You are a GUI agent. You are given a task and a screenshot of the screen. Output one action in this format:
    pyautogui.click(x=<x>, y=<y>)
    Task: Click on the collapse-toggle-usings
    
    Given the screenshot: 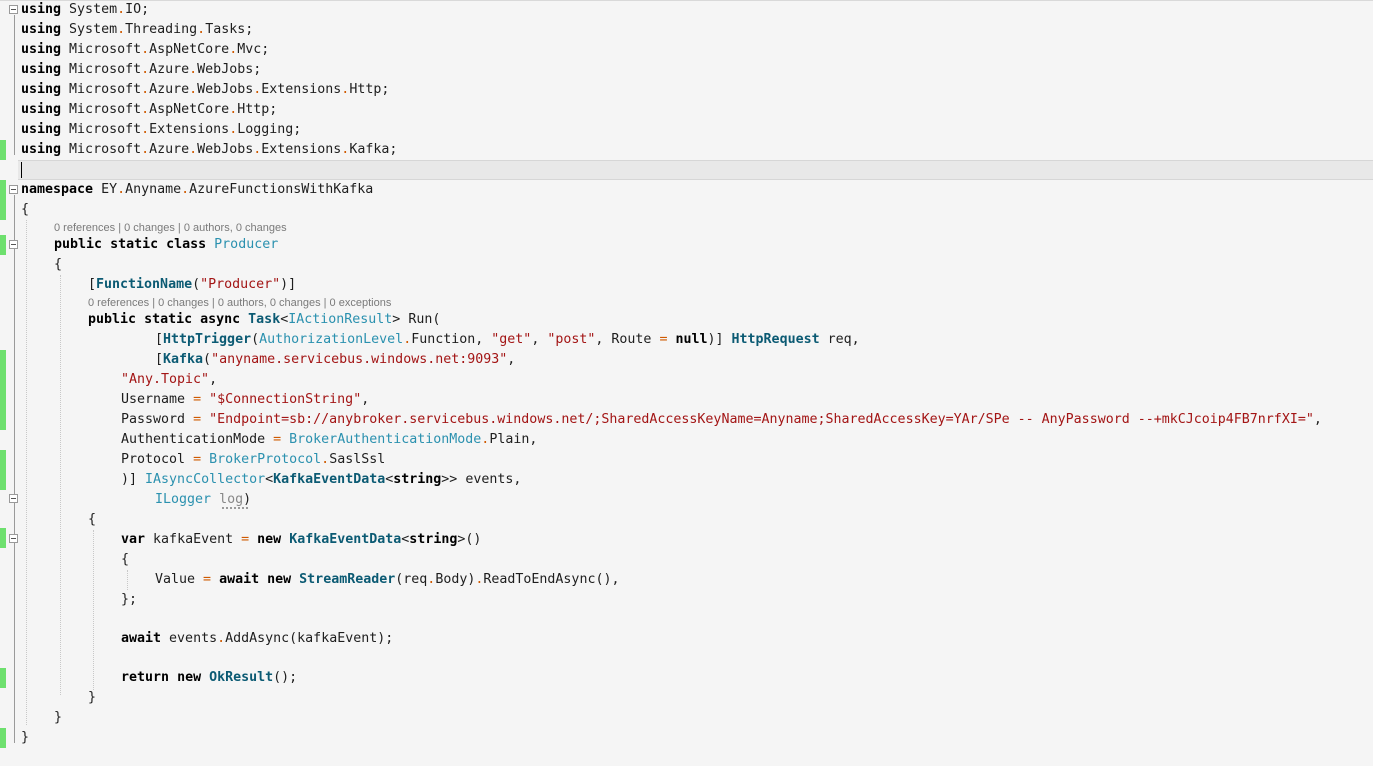 What is the action you would take?
    pyautogui.click(x=13, y=9)
    